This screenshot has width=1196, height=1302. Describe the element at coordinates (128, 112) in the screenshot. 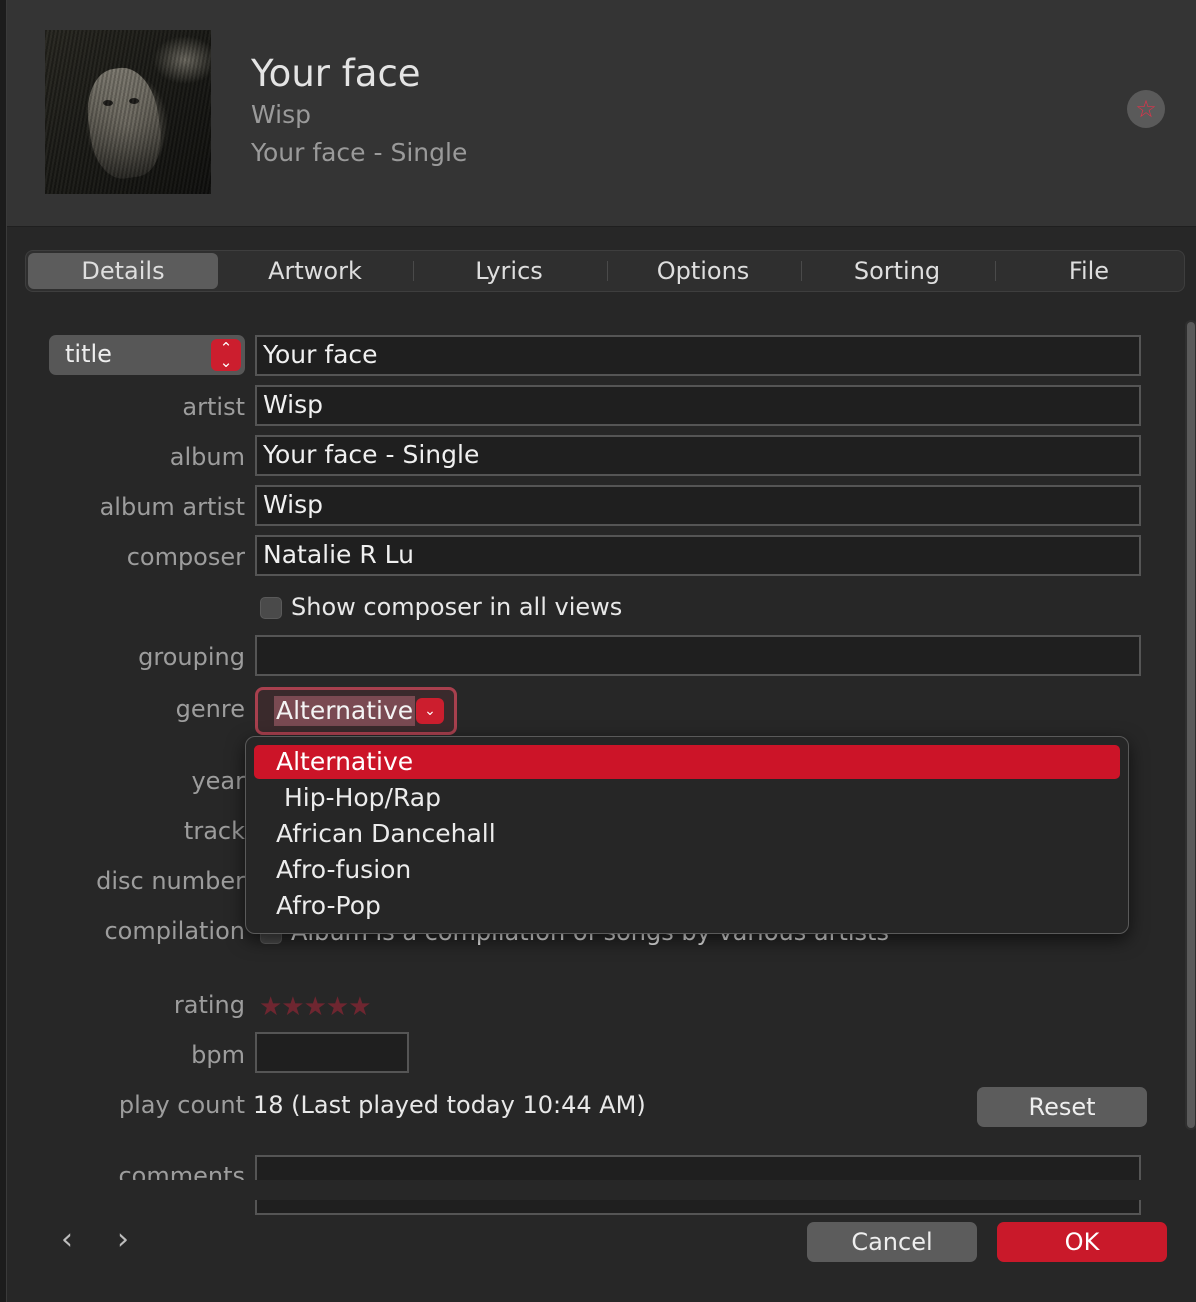

I see `album-artwork` at that location.